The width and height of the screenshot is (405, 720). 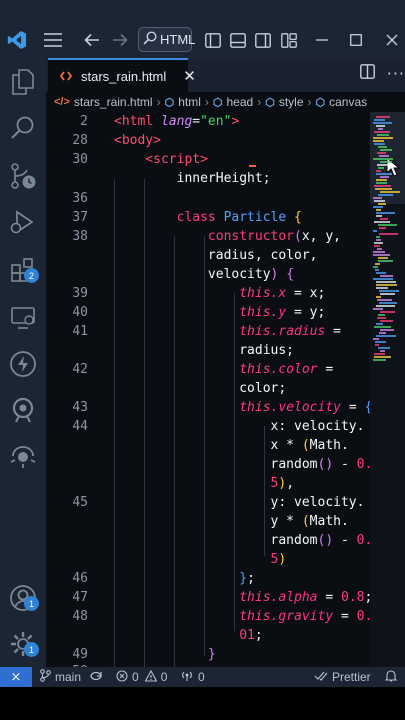 What do you see at coordinates (80, 369) in the screenshot?
I see `line-number: 42` at bounding box center [80, 369].